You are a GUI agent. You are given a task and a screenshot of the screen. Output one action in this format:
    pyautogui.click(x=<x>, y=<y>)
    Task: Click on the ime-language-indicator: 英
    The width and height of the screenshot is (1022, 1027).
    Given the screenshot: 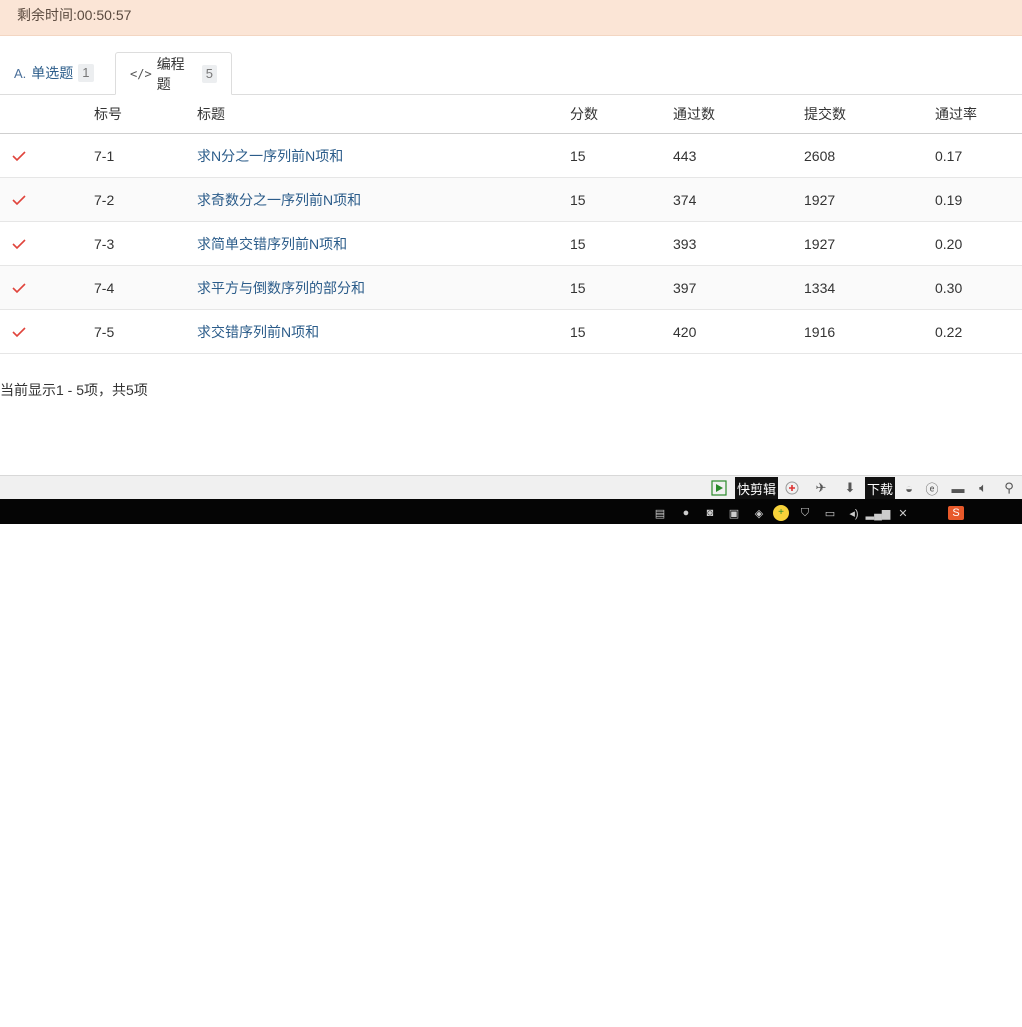 What is the action you would take?
    pyautogui.click(x=928, y=1017)
    